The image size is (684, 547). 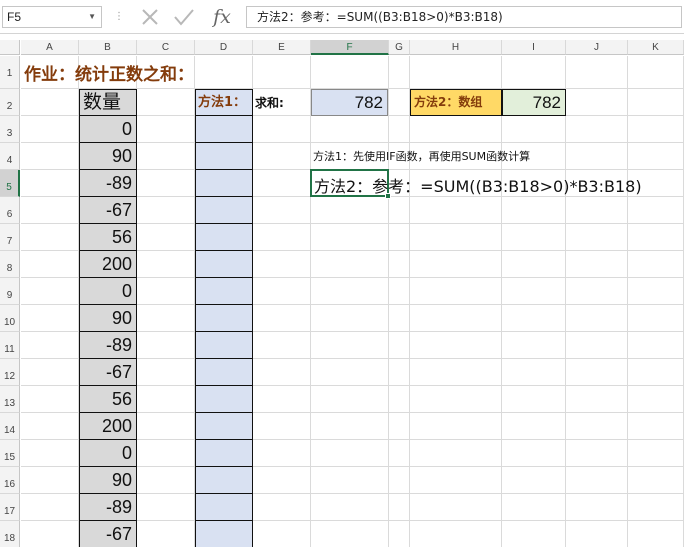 What do you see at coordinates (10, 453) in the screenshot?
I see `row-header-15: 15` at bounding box center [10, 453].